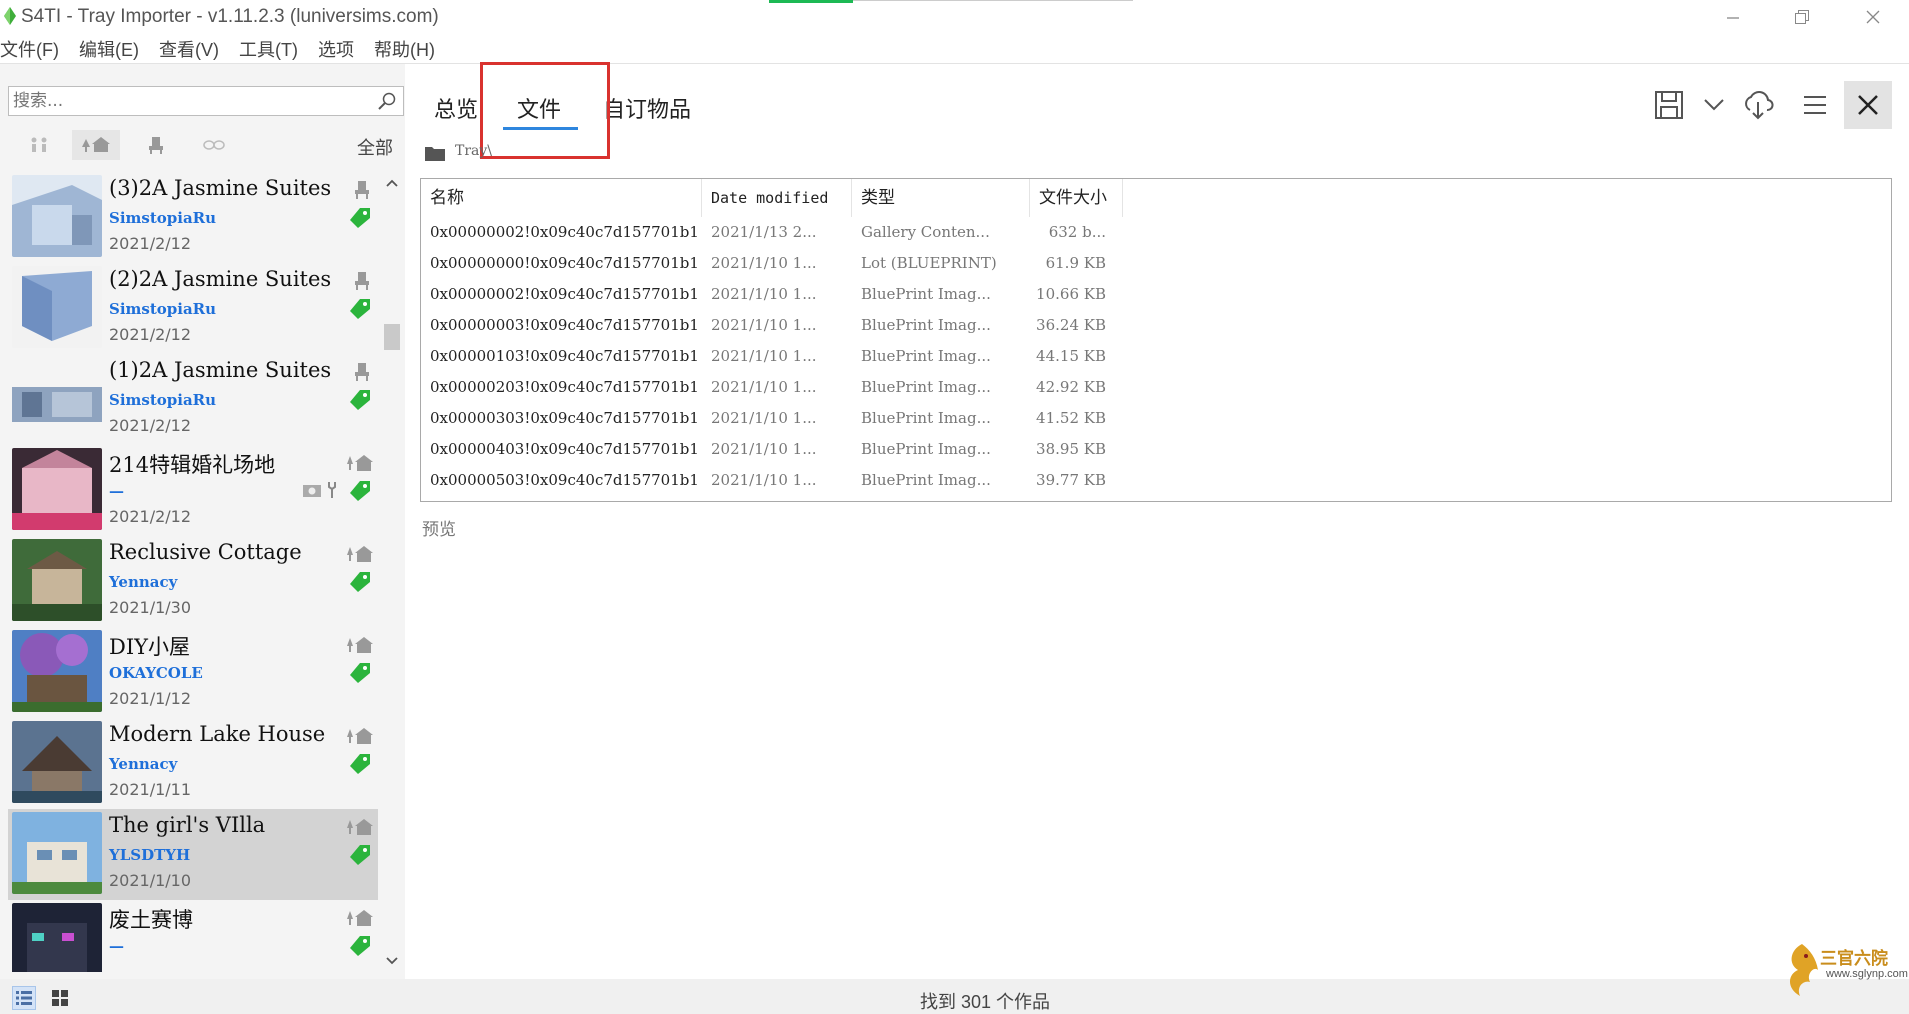  What do you see at coordinates (150, 698) in the screenshot?
I see `item-date: 2021/1/12` at bounding box center [150, 698].